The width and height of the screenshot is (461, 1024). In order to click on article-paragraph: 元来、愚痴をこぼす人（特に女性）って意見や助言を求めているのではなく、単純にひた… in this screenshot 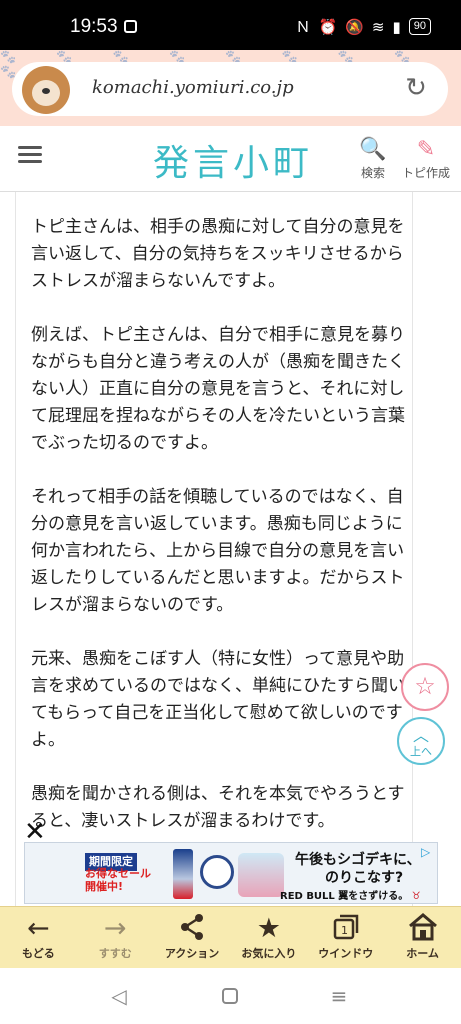, I will do `click(218, 699)`.